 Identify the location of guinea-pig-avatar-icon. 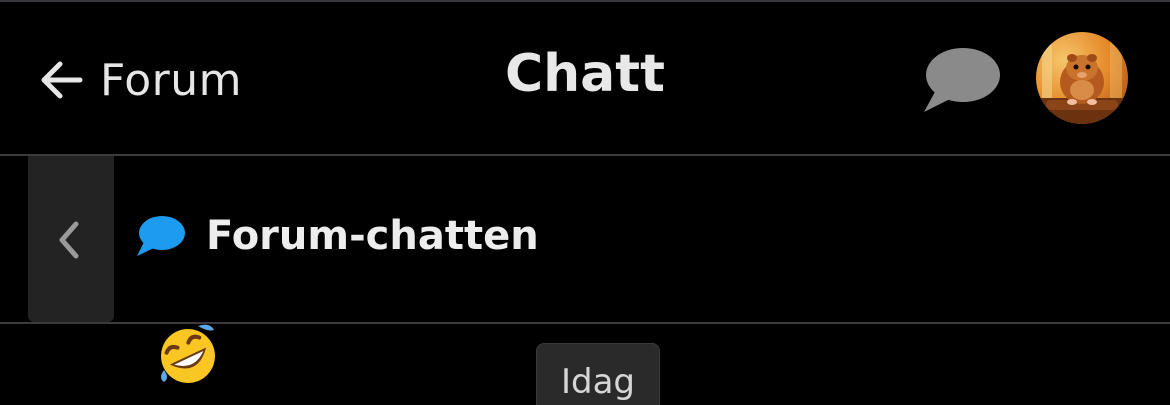
(1082, 78).